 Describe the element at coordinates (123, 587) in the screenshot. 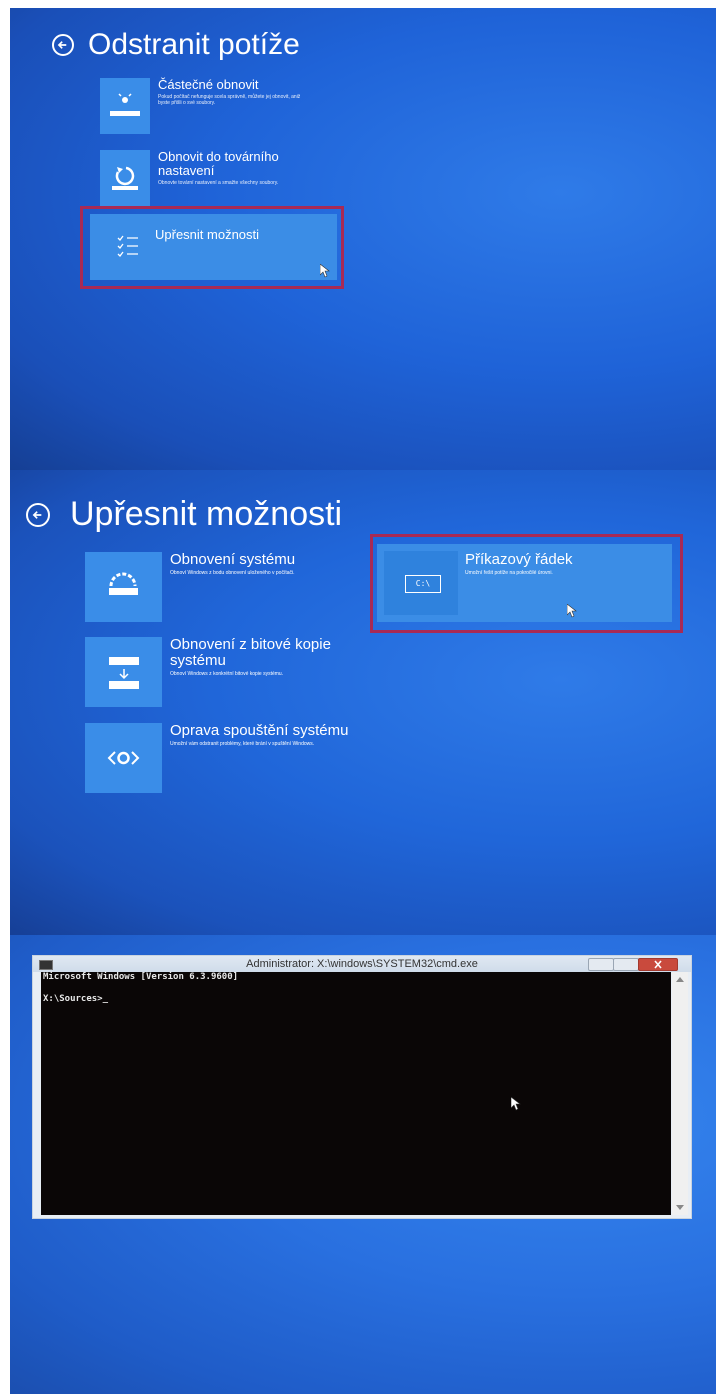

I see `system-restore-icon` at that location.